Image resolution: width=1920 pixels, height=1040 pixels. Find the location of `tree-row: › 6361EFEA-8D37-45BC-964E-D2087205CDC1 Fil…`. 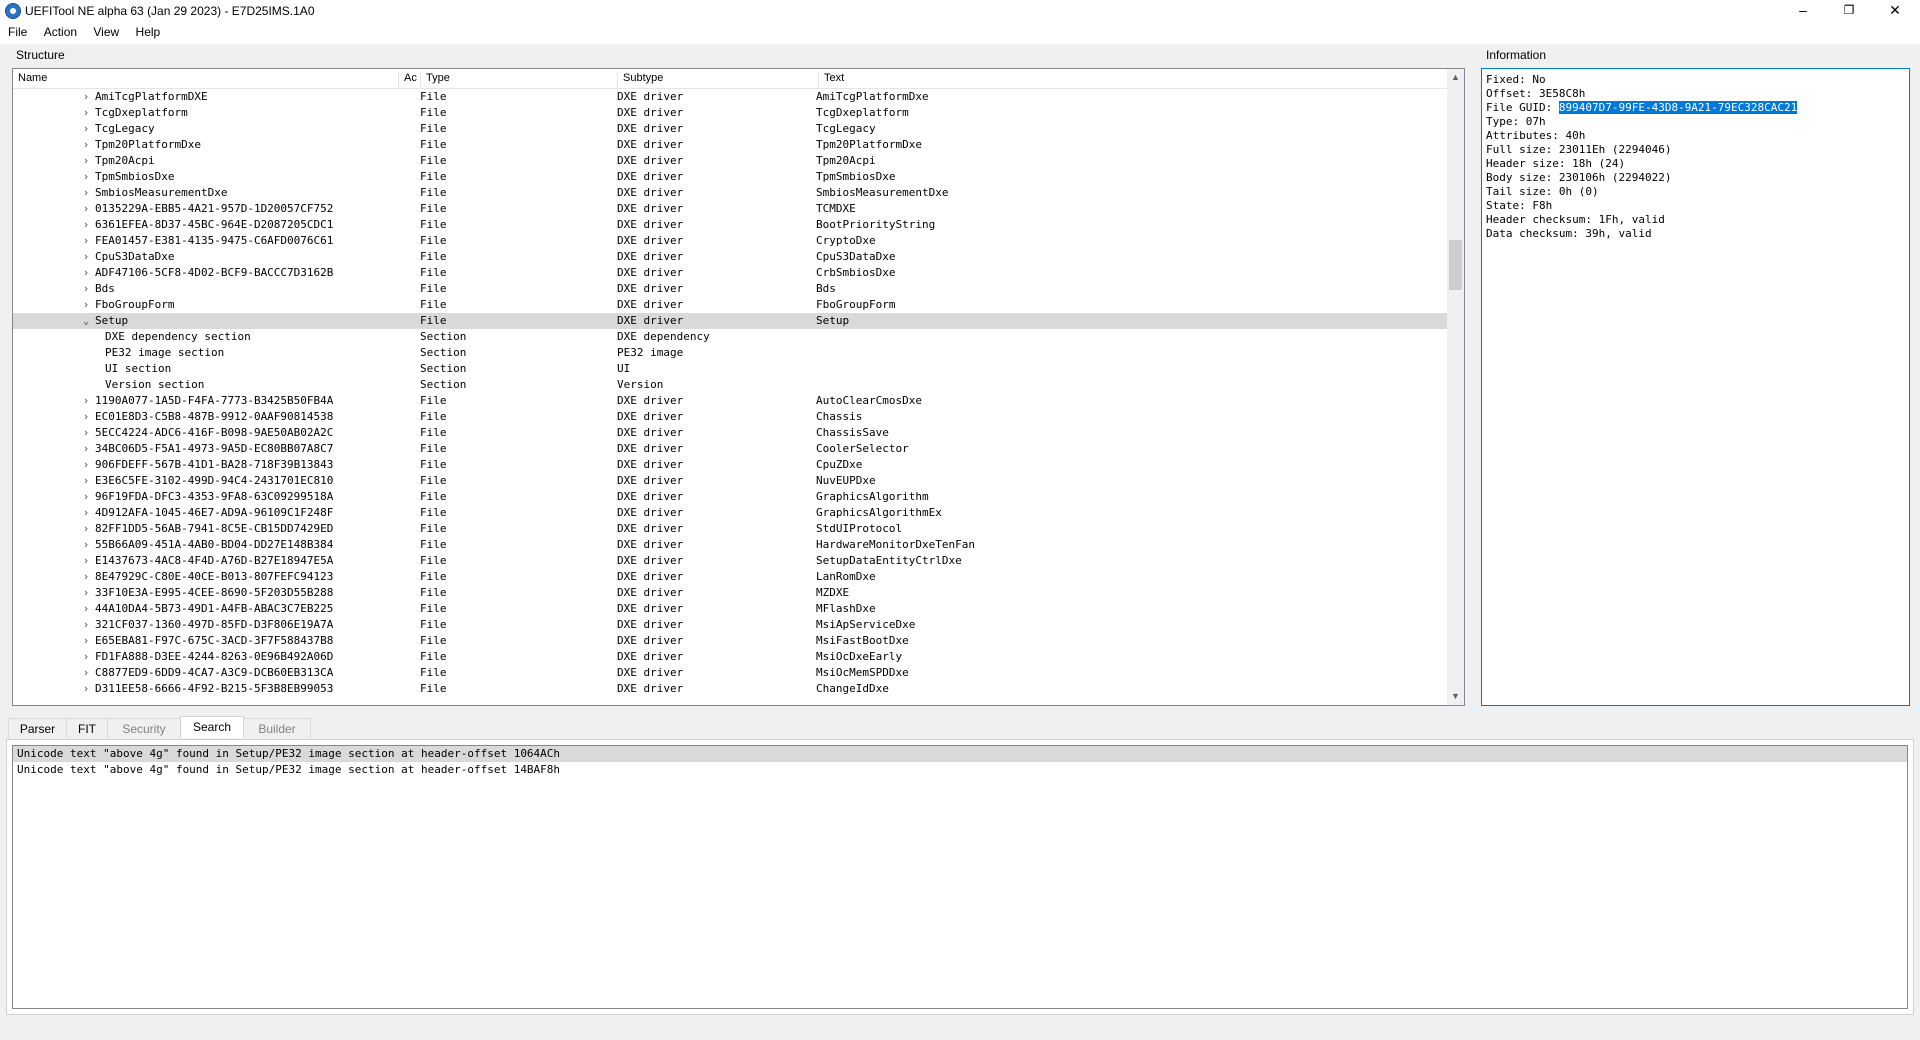

tree-row: › 6361EFEA-8D37-45BC-964E-D2087205CDC1 Fil… is located at coordinates (730, 225).